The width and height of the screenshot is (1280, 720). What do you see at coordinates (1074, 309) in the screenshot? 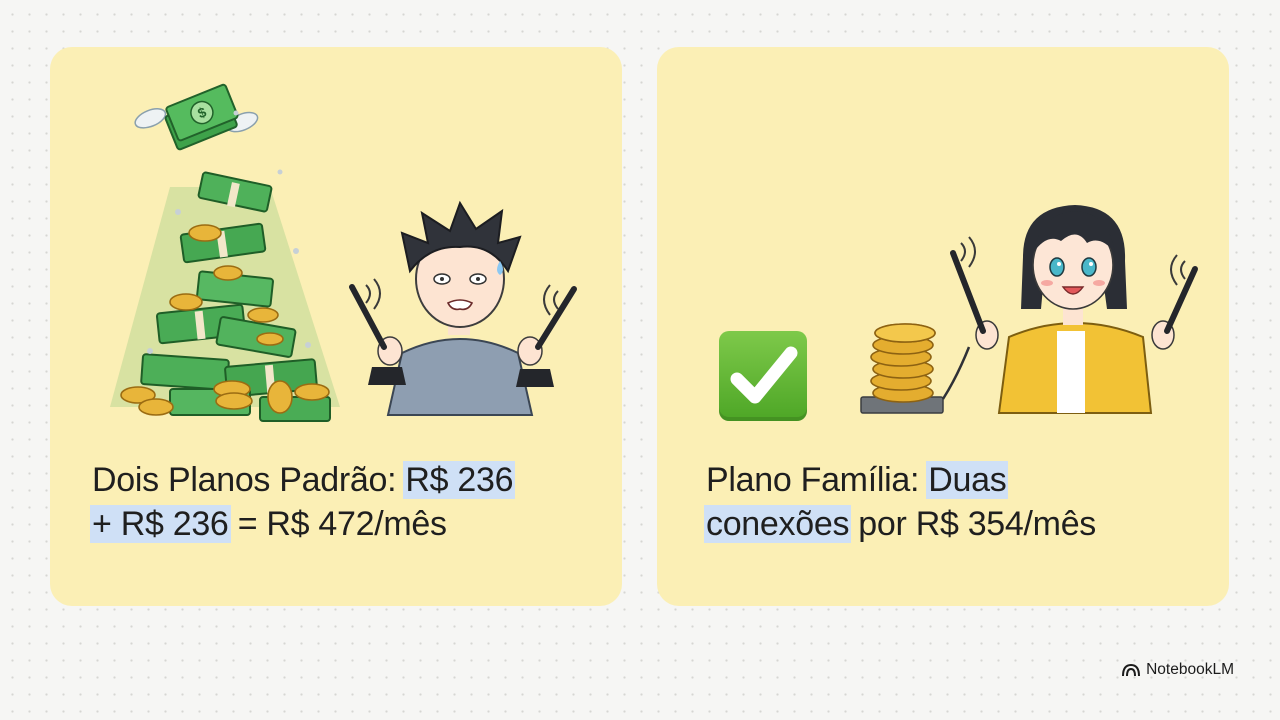
I see `happy-girl-icon` at bounding box center [1074, 309].